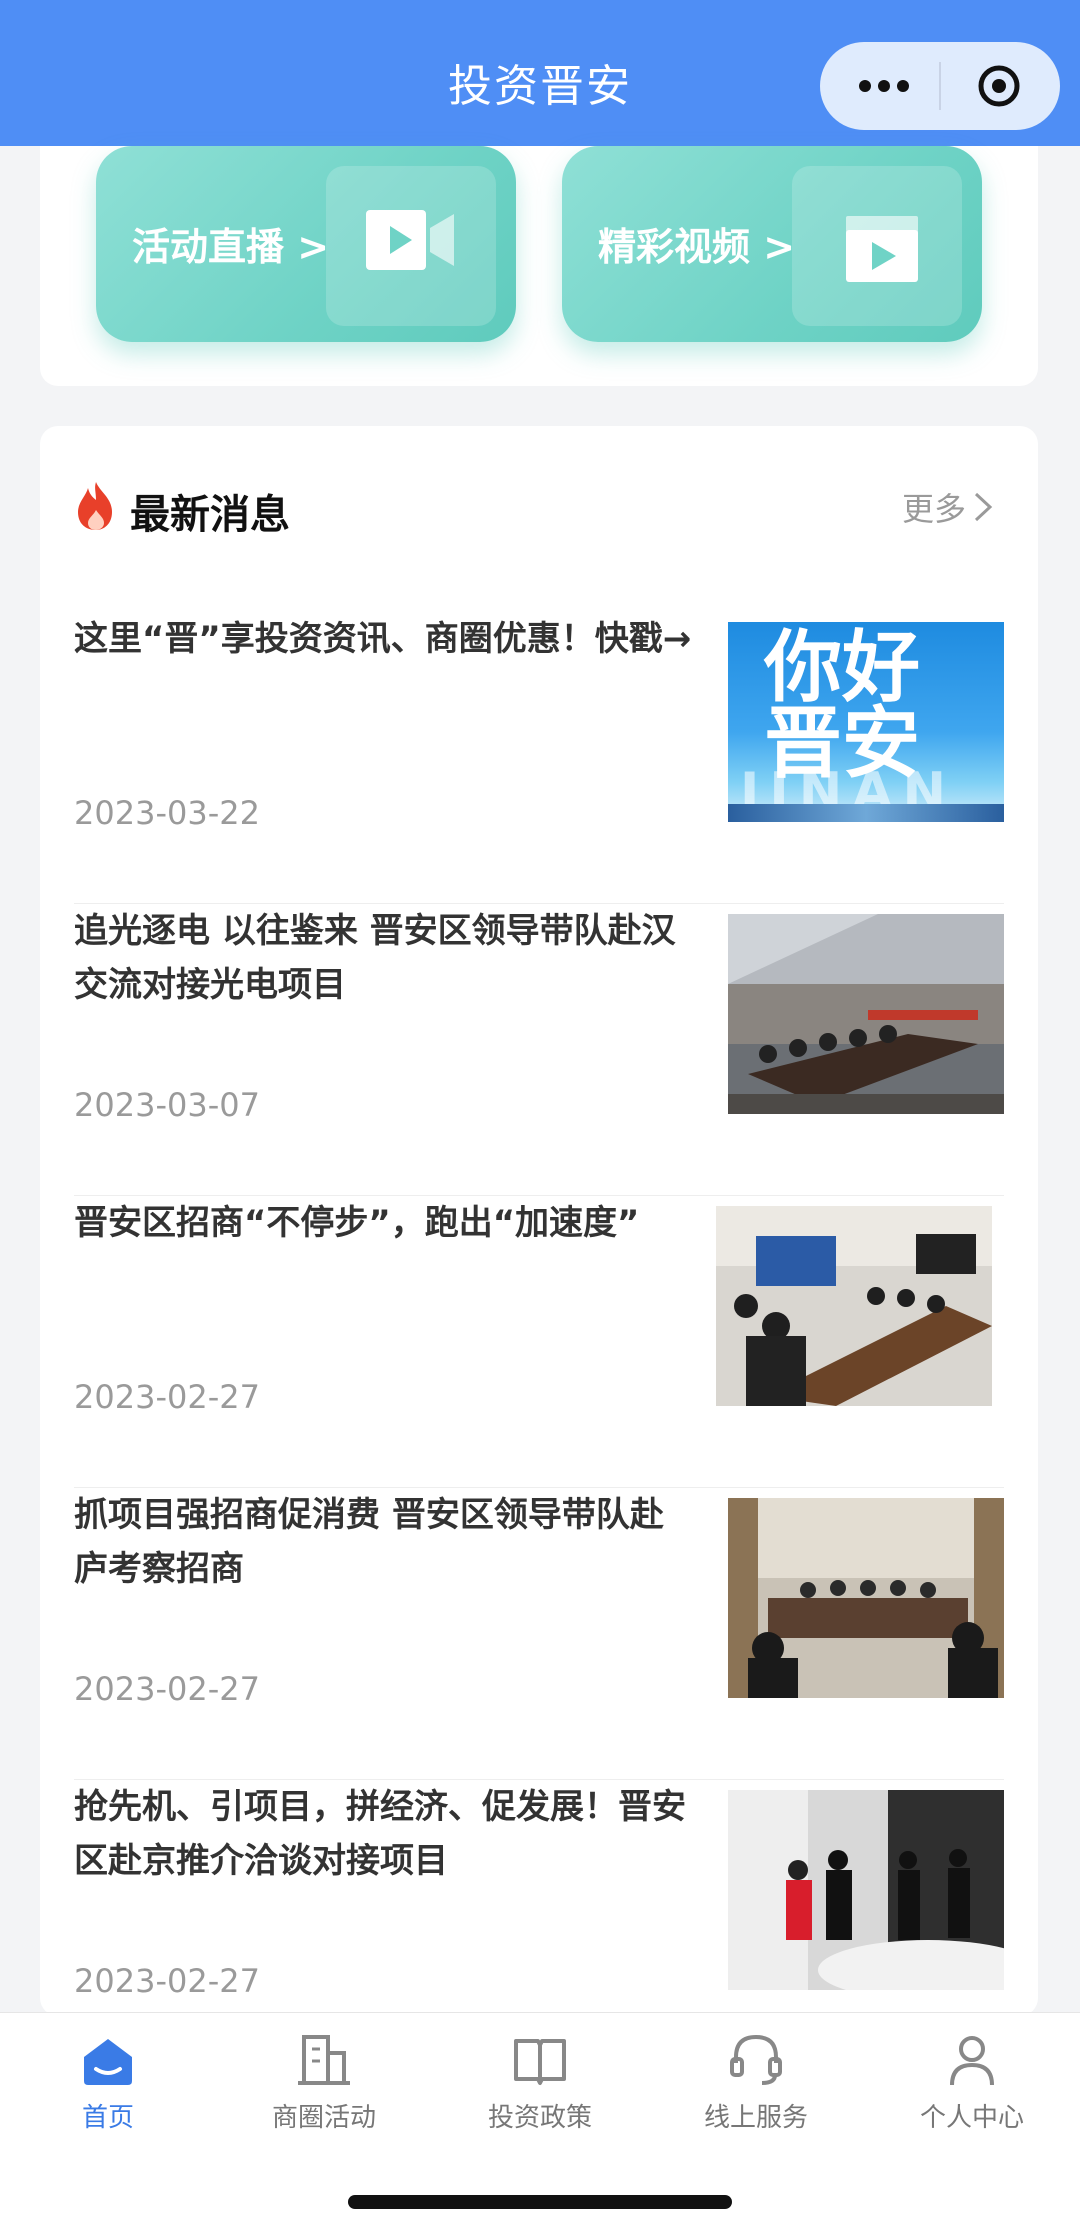 This screenshot has width=1080, height=2232. Describe the element at coordinates (972, 2089) in the screenshot. I see `tab-personal-center: 个人中心` at that location.